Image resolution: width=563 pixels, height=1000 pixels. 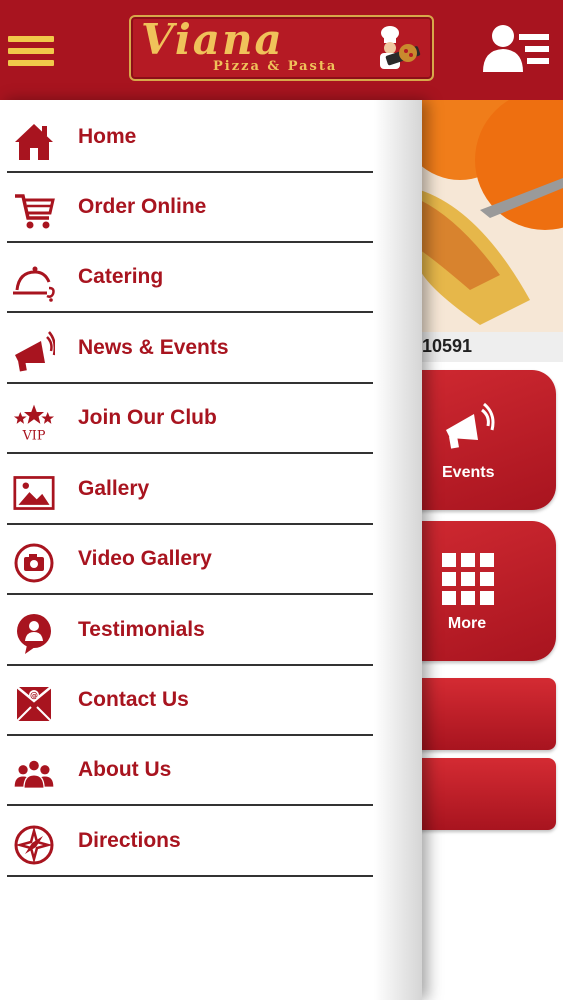 What do you see at coordinates (125, 769) in the screenshot?
I see `menu-item-label: About Us` at bounding box center [125, 769].